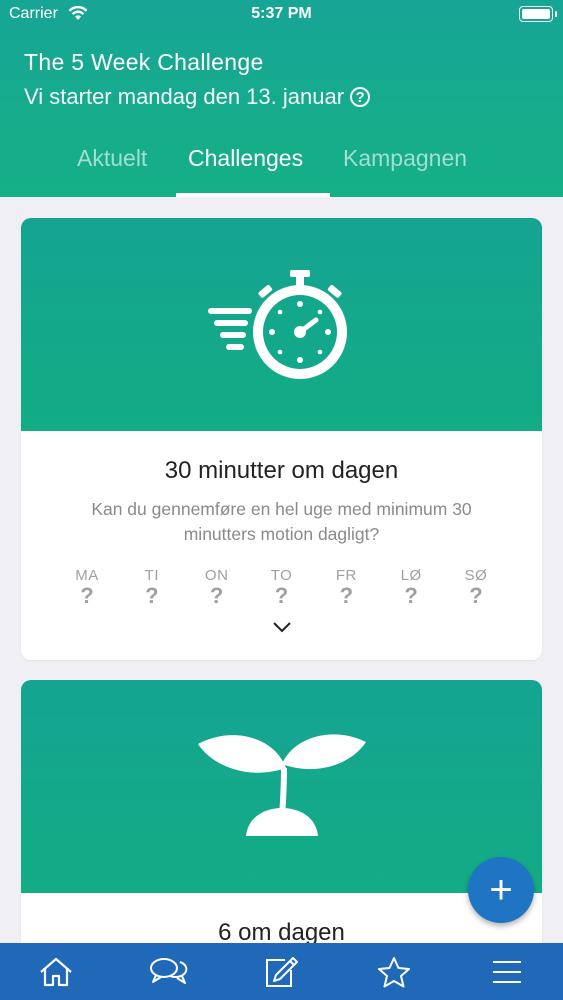 The image size is (563, 1000). I want to click on day-lo: LØ ?, so click(411, 587).